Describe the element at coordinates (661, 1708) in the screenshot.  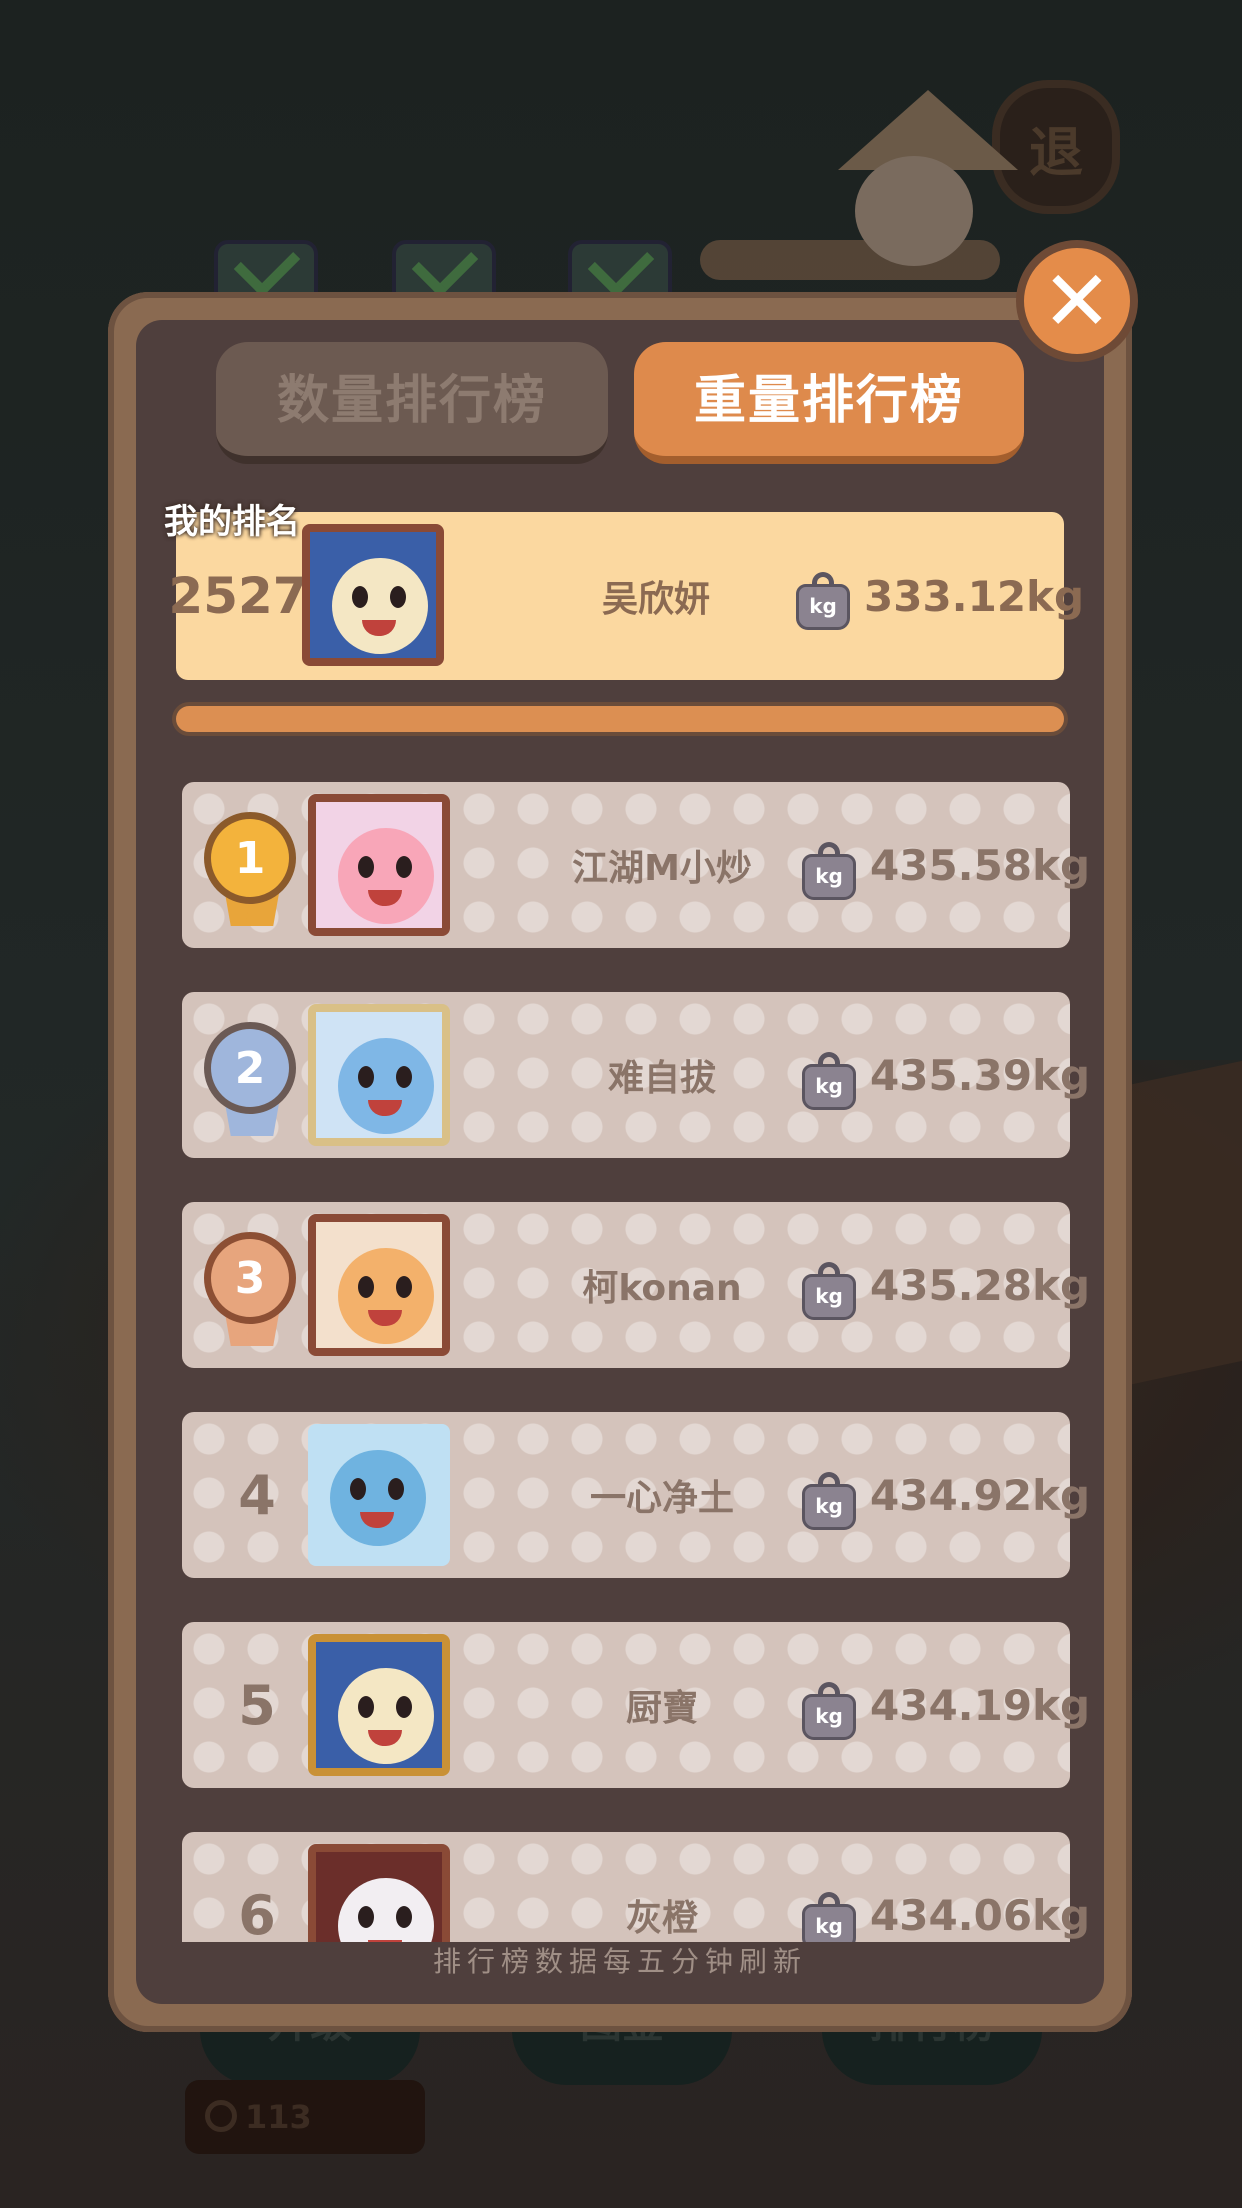
I see `player-name: 厨寶` at that location.